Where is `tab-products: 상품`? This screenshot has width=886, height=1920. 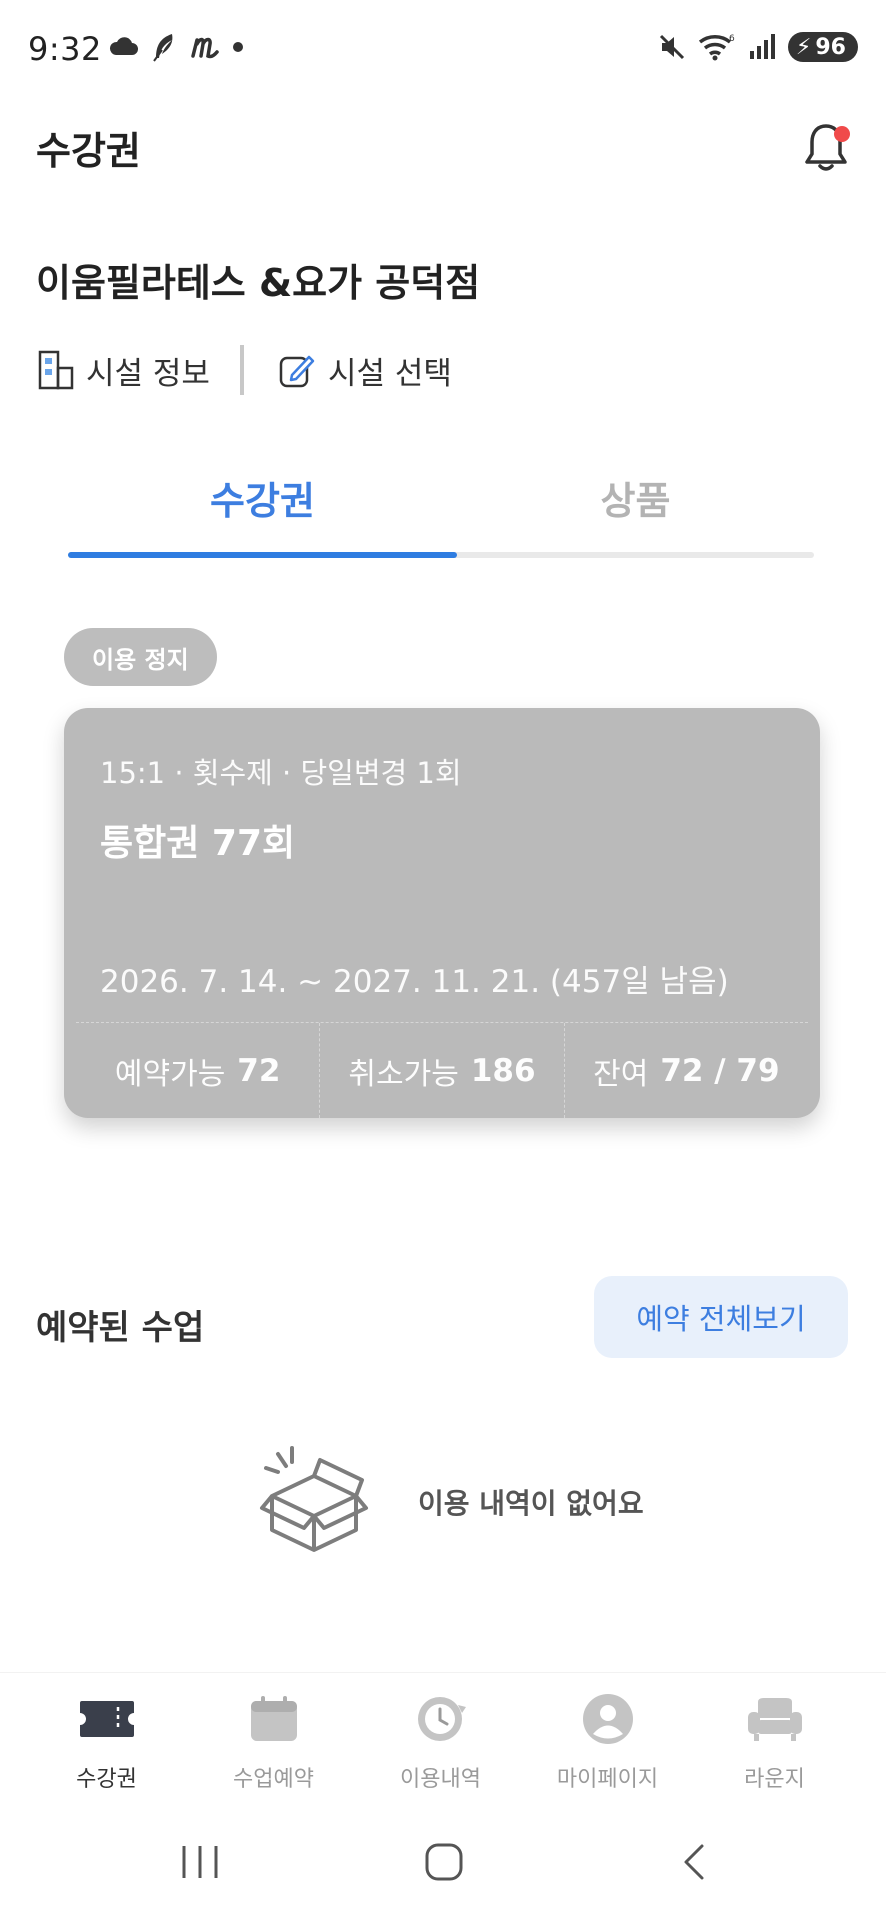 tab-products: 상품 is located at coordinates (635, 497).